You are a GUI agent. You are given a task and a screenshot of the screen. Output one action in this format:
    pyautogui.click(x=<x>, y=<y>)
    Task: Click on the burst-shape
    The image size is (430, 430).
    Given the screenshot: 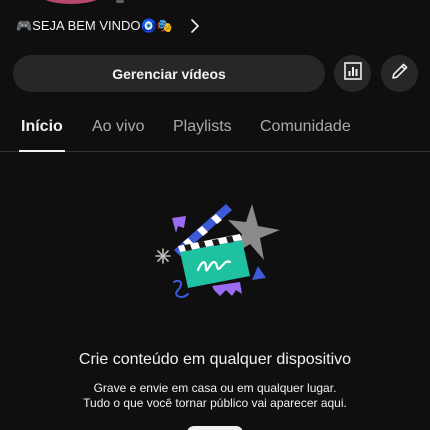 What is the action you would take?
    pyautogui.click(x=163, y=256)
    